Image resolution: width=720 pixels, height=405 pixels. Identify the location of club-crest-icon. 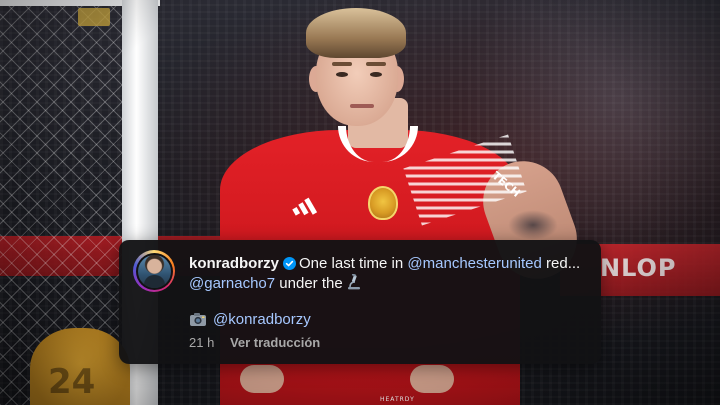
(383, 203).